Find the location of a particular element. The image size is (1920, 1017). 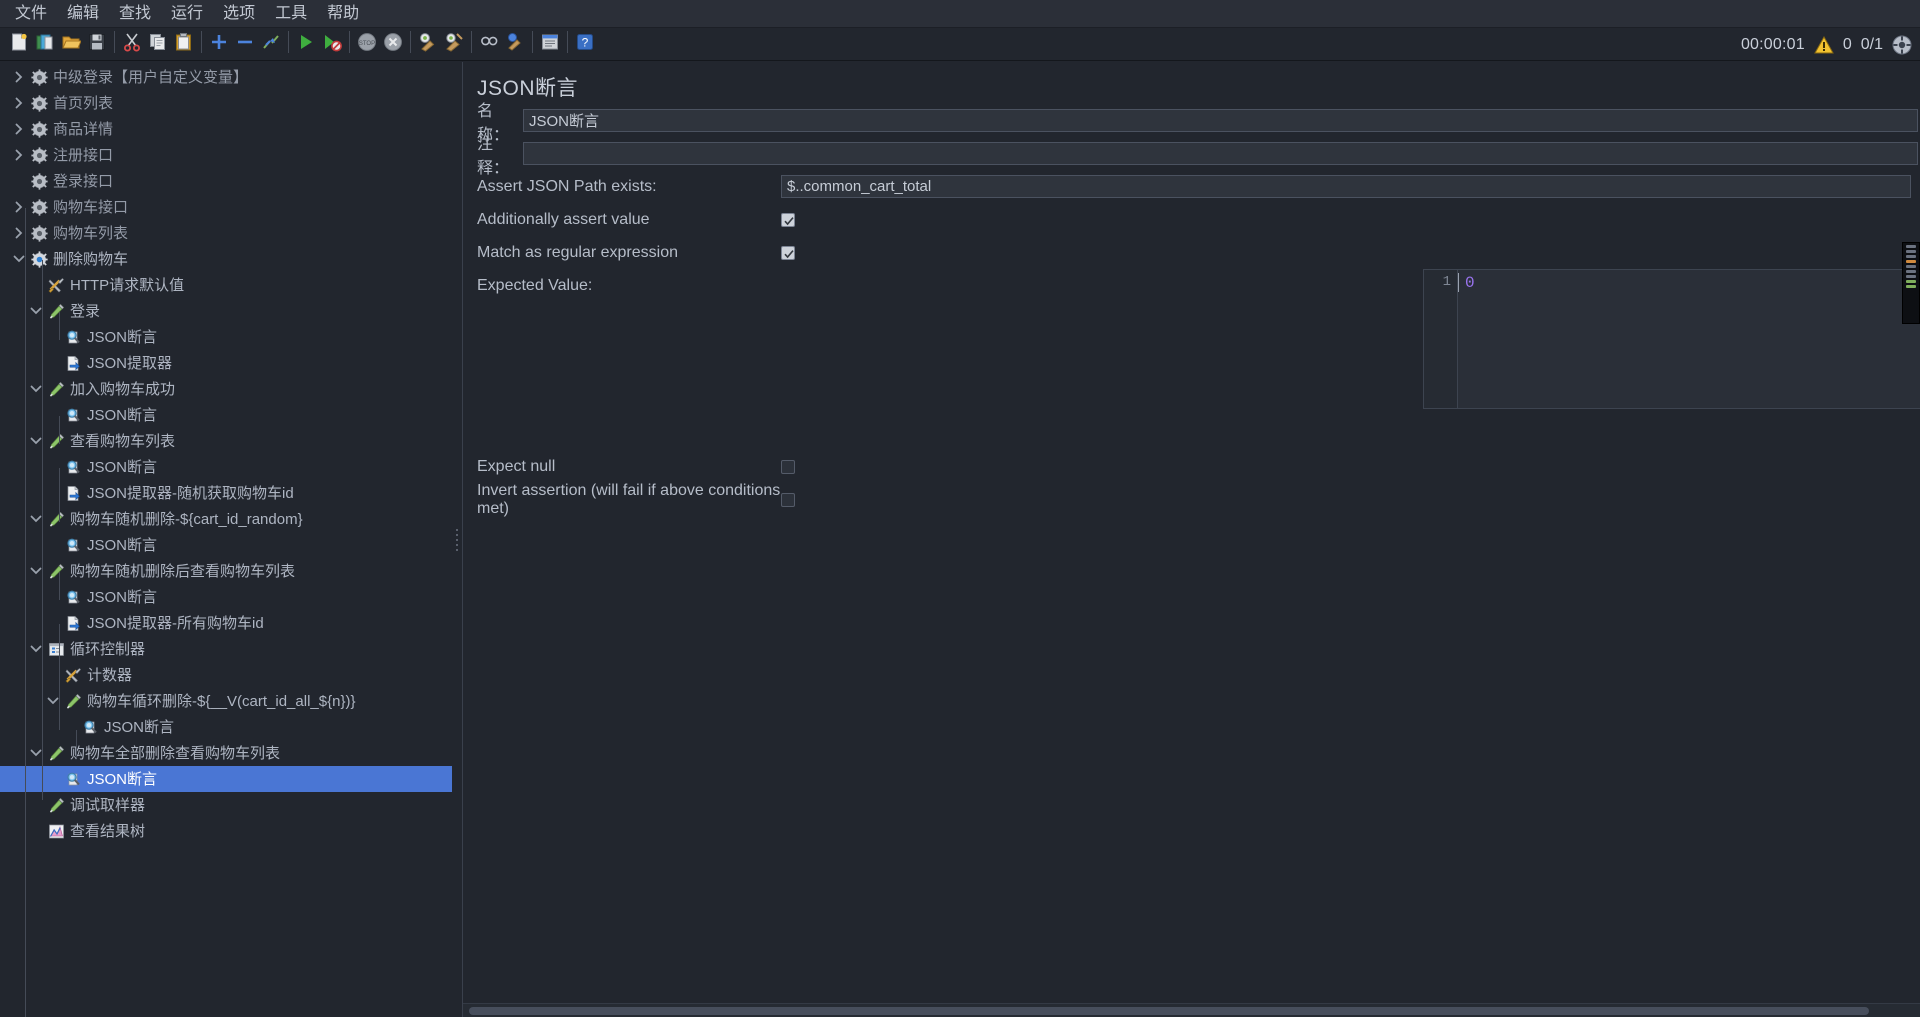

expect-null-checkbox is located at coordinates (788, 466).